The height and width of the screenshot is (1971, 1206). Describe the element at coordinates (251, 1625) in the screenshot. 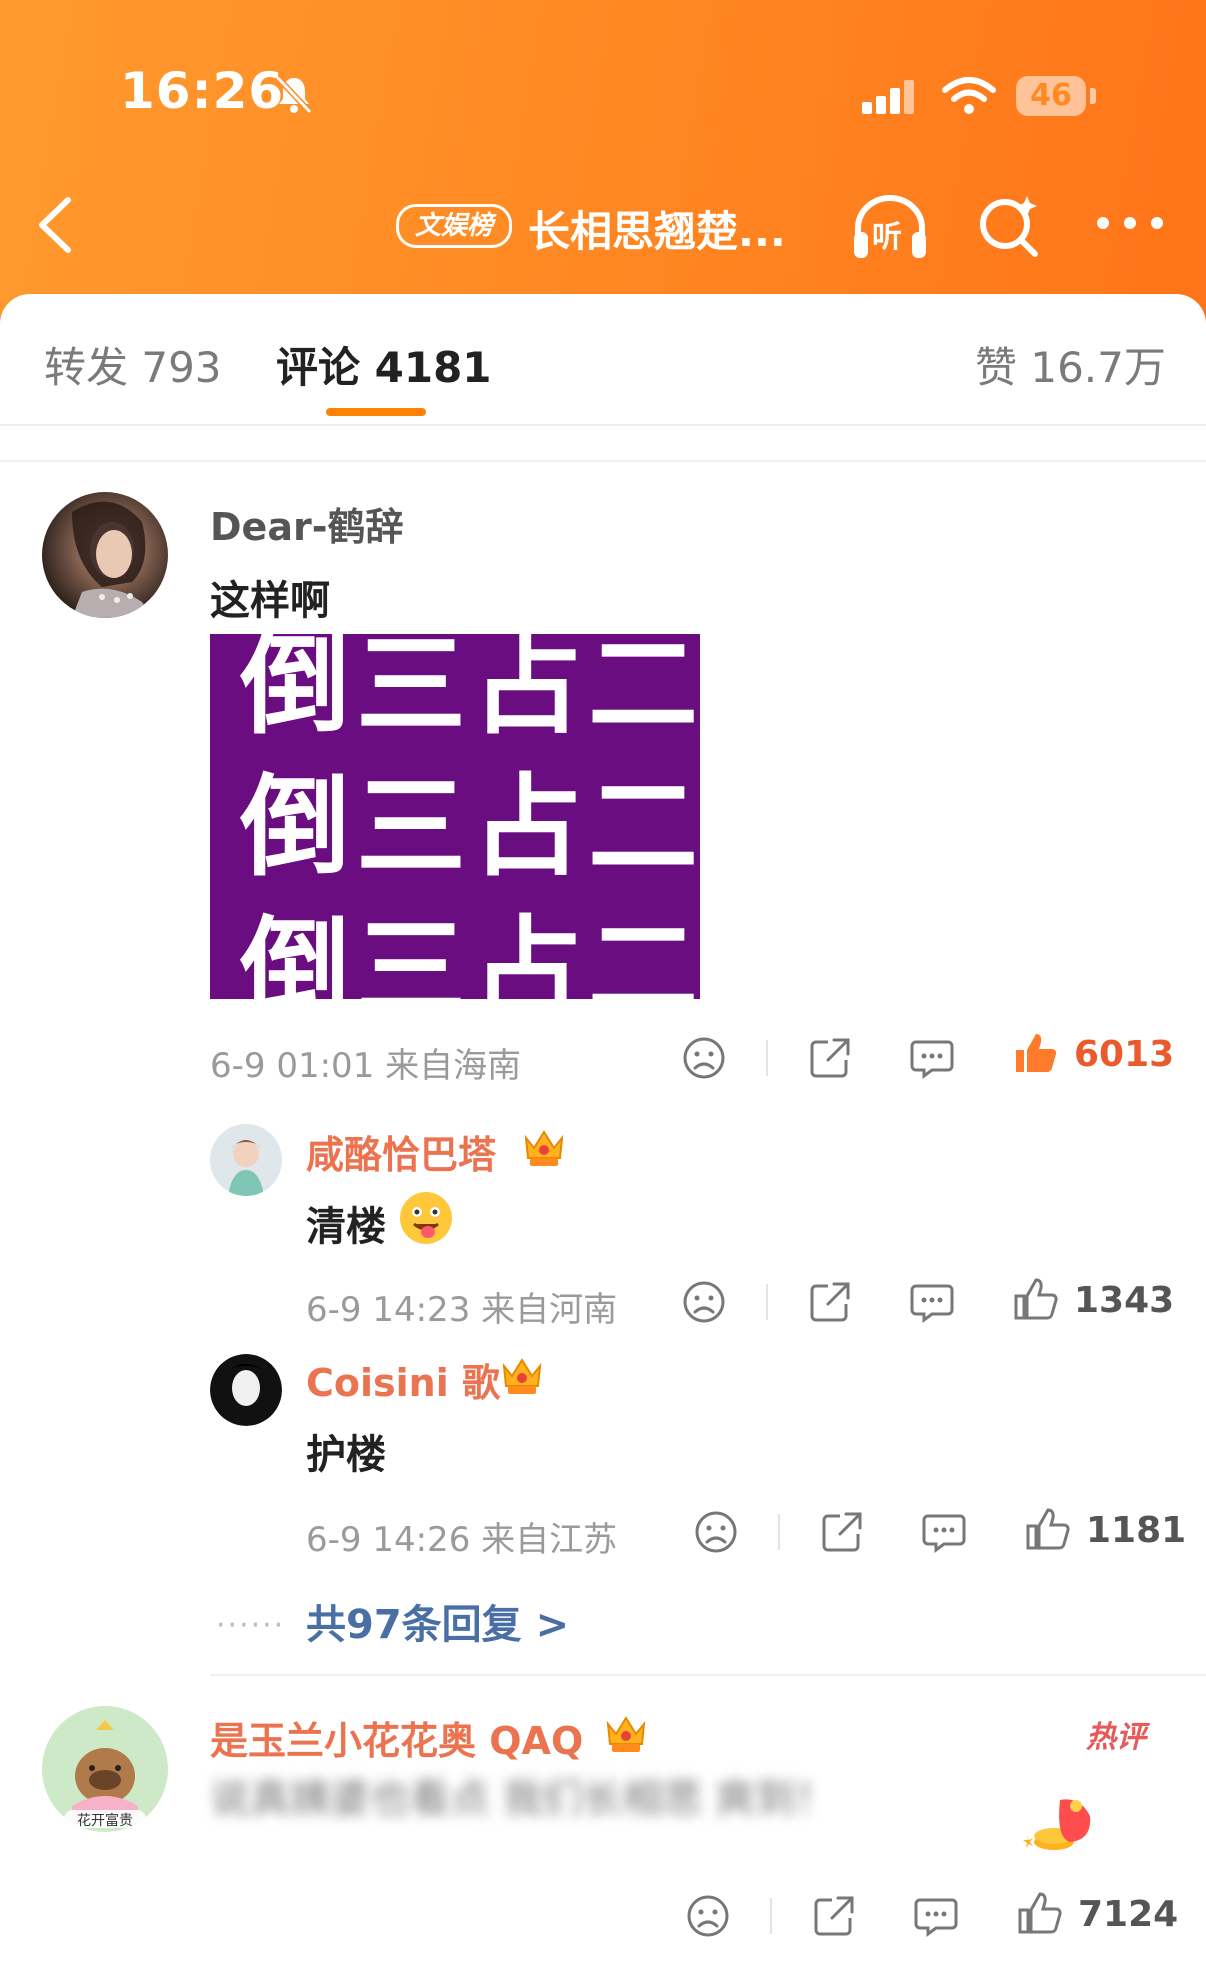

I see `reply-dots-decoration: ······` at that location.